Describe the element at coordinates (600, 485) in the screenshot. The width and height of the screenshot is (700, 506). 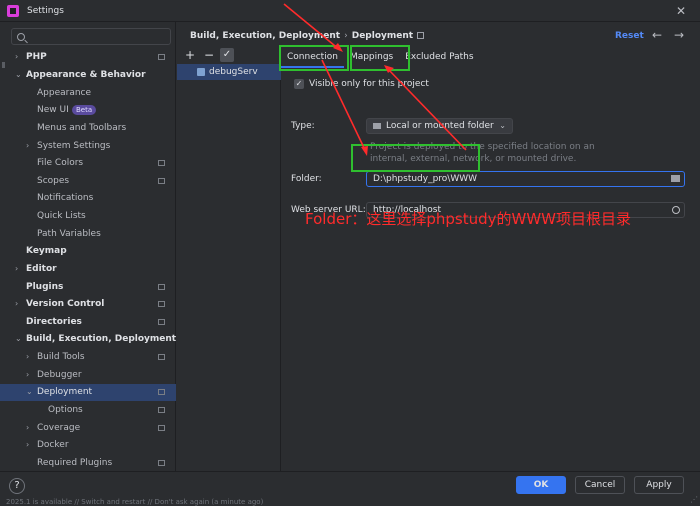
I see `cancel-button: Cancel` at that location.